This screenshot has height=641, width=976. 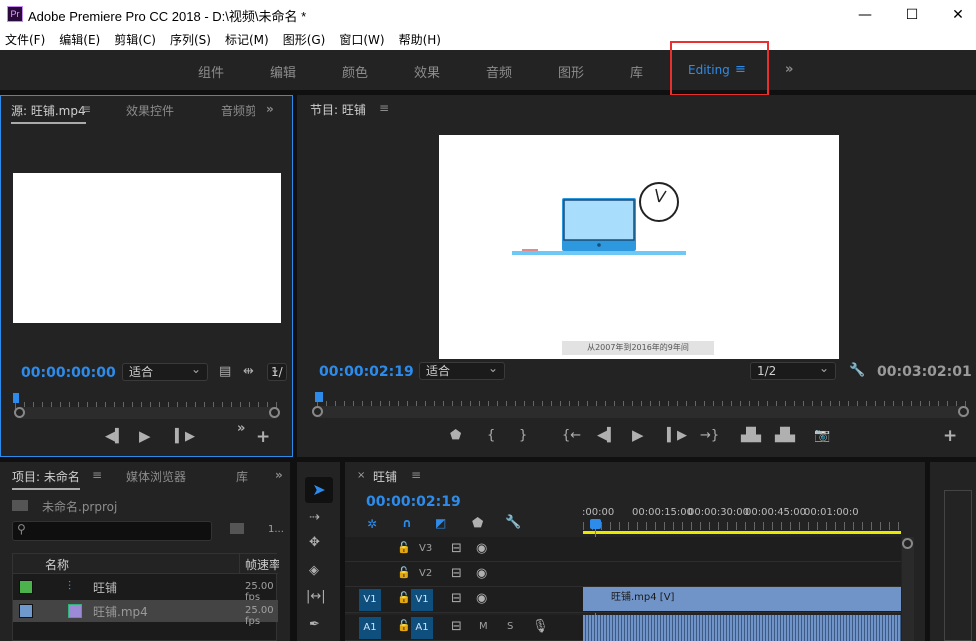 I want to click on tab-audio-mixer: 音频剪, so click(x=238, y=110).